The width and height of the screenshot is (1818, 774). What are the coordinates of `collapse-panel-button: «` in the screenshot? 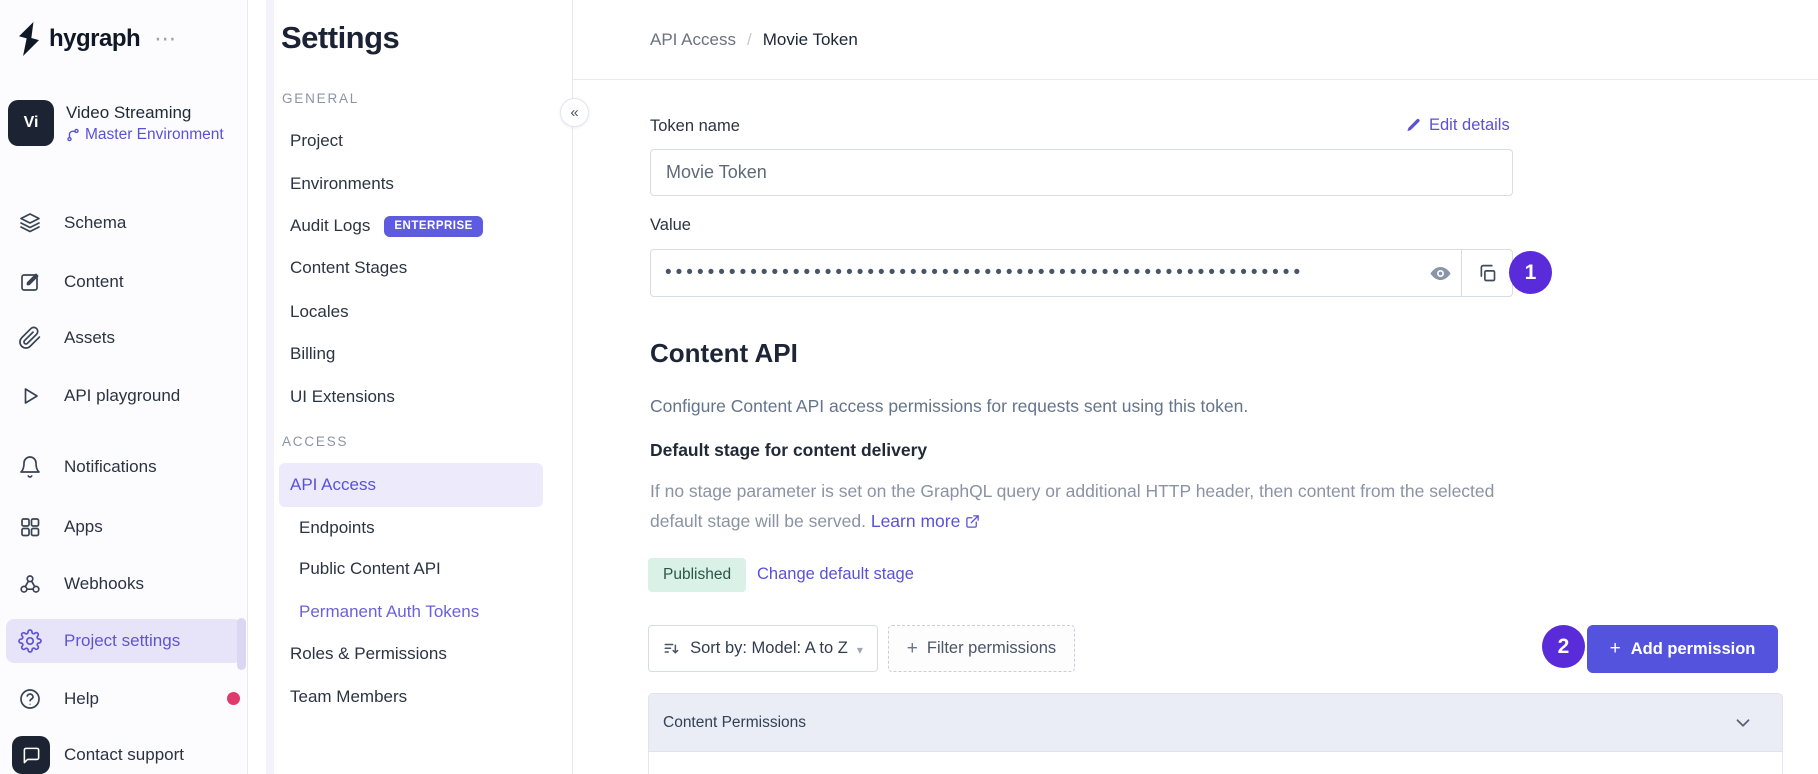 It's located at (574, 112).